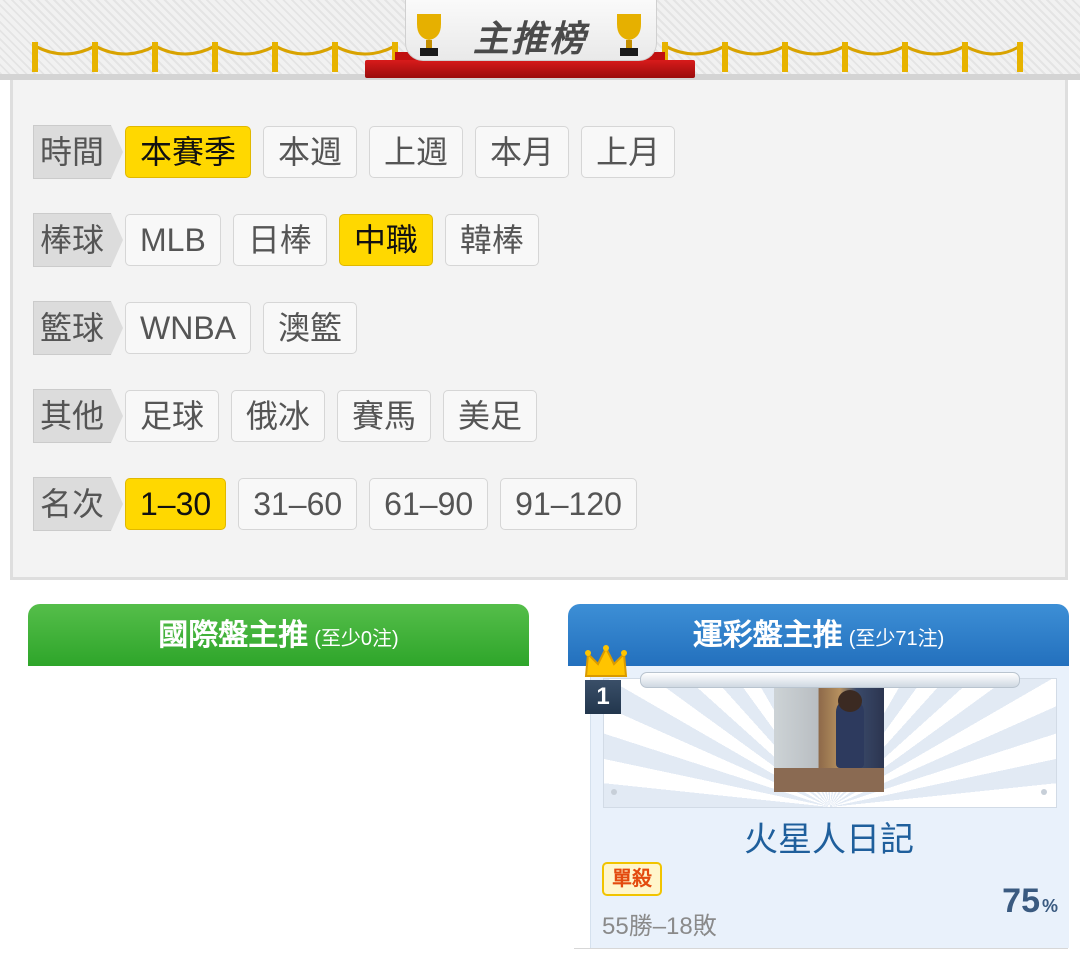  I want to click on filter-row-rank: 名次 1–30 31–60 61–90 91–120, so click(341, 504).